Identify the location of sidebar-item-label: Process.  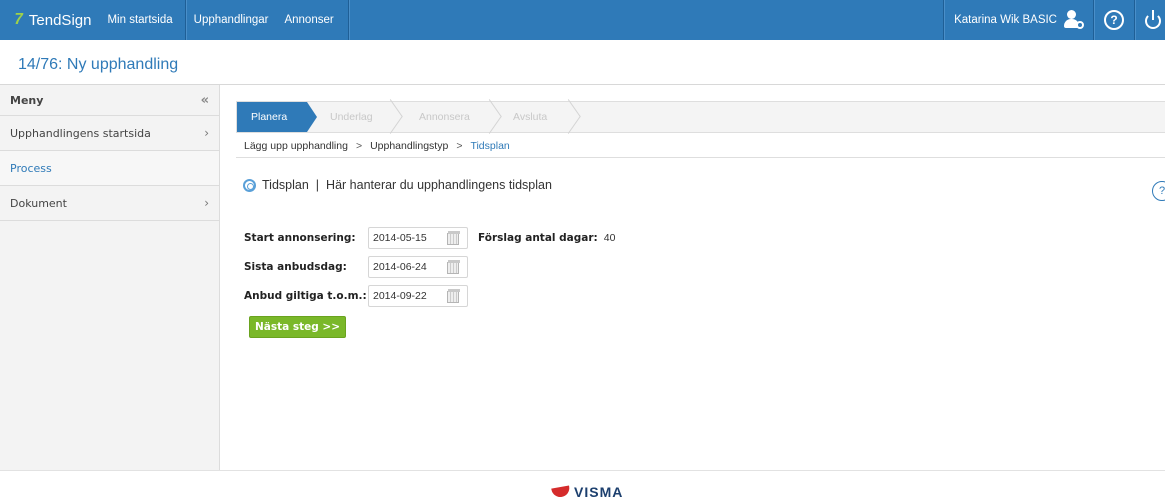
(31, 168).